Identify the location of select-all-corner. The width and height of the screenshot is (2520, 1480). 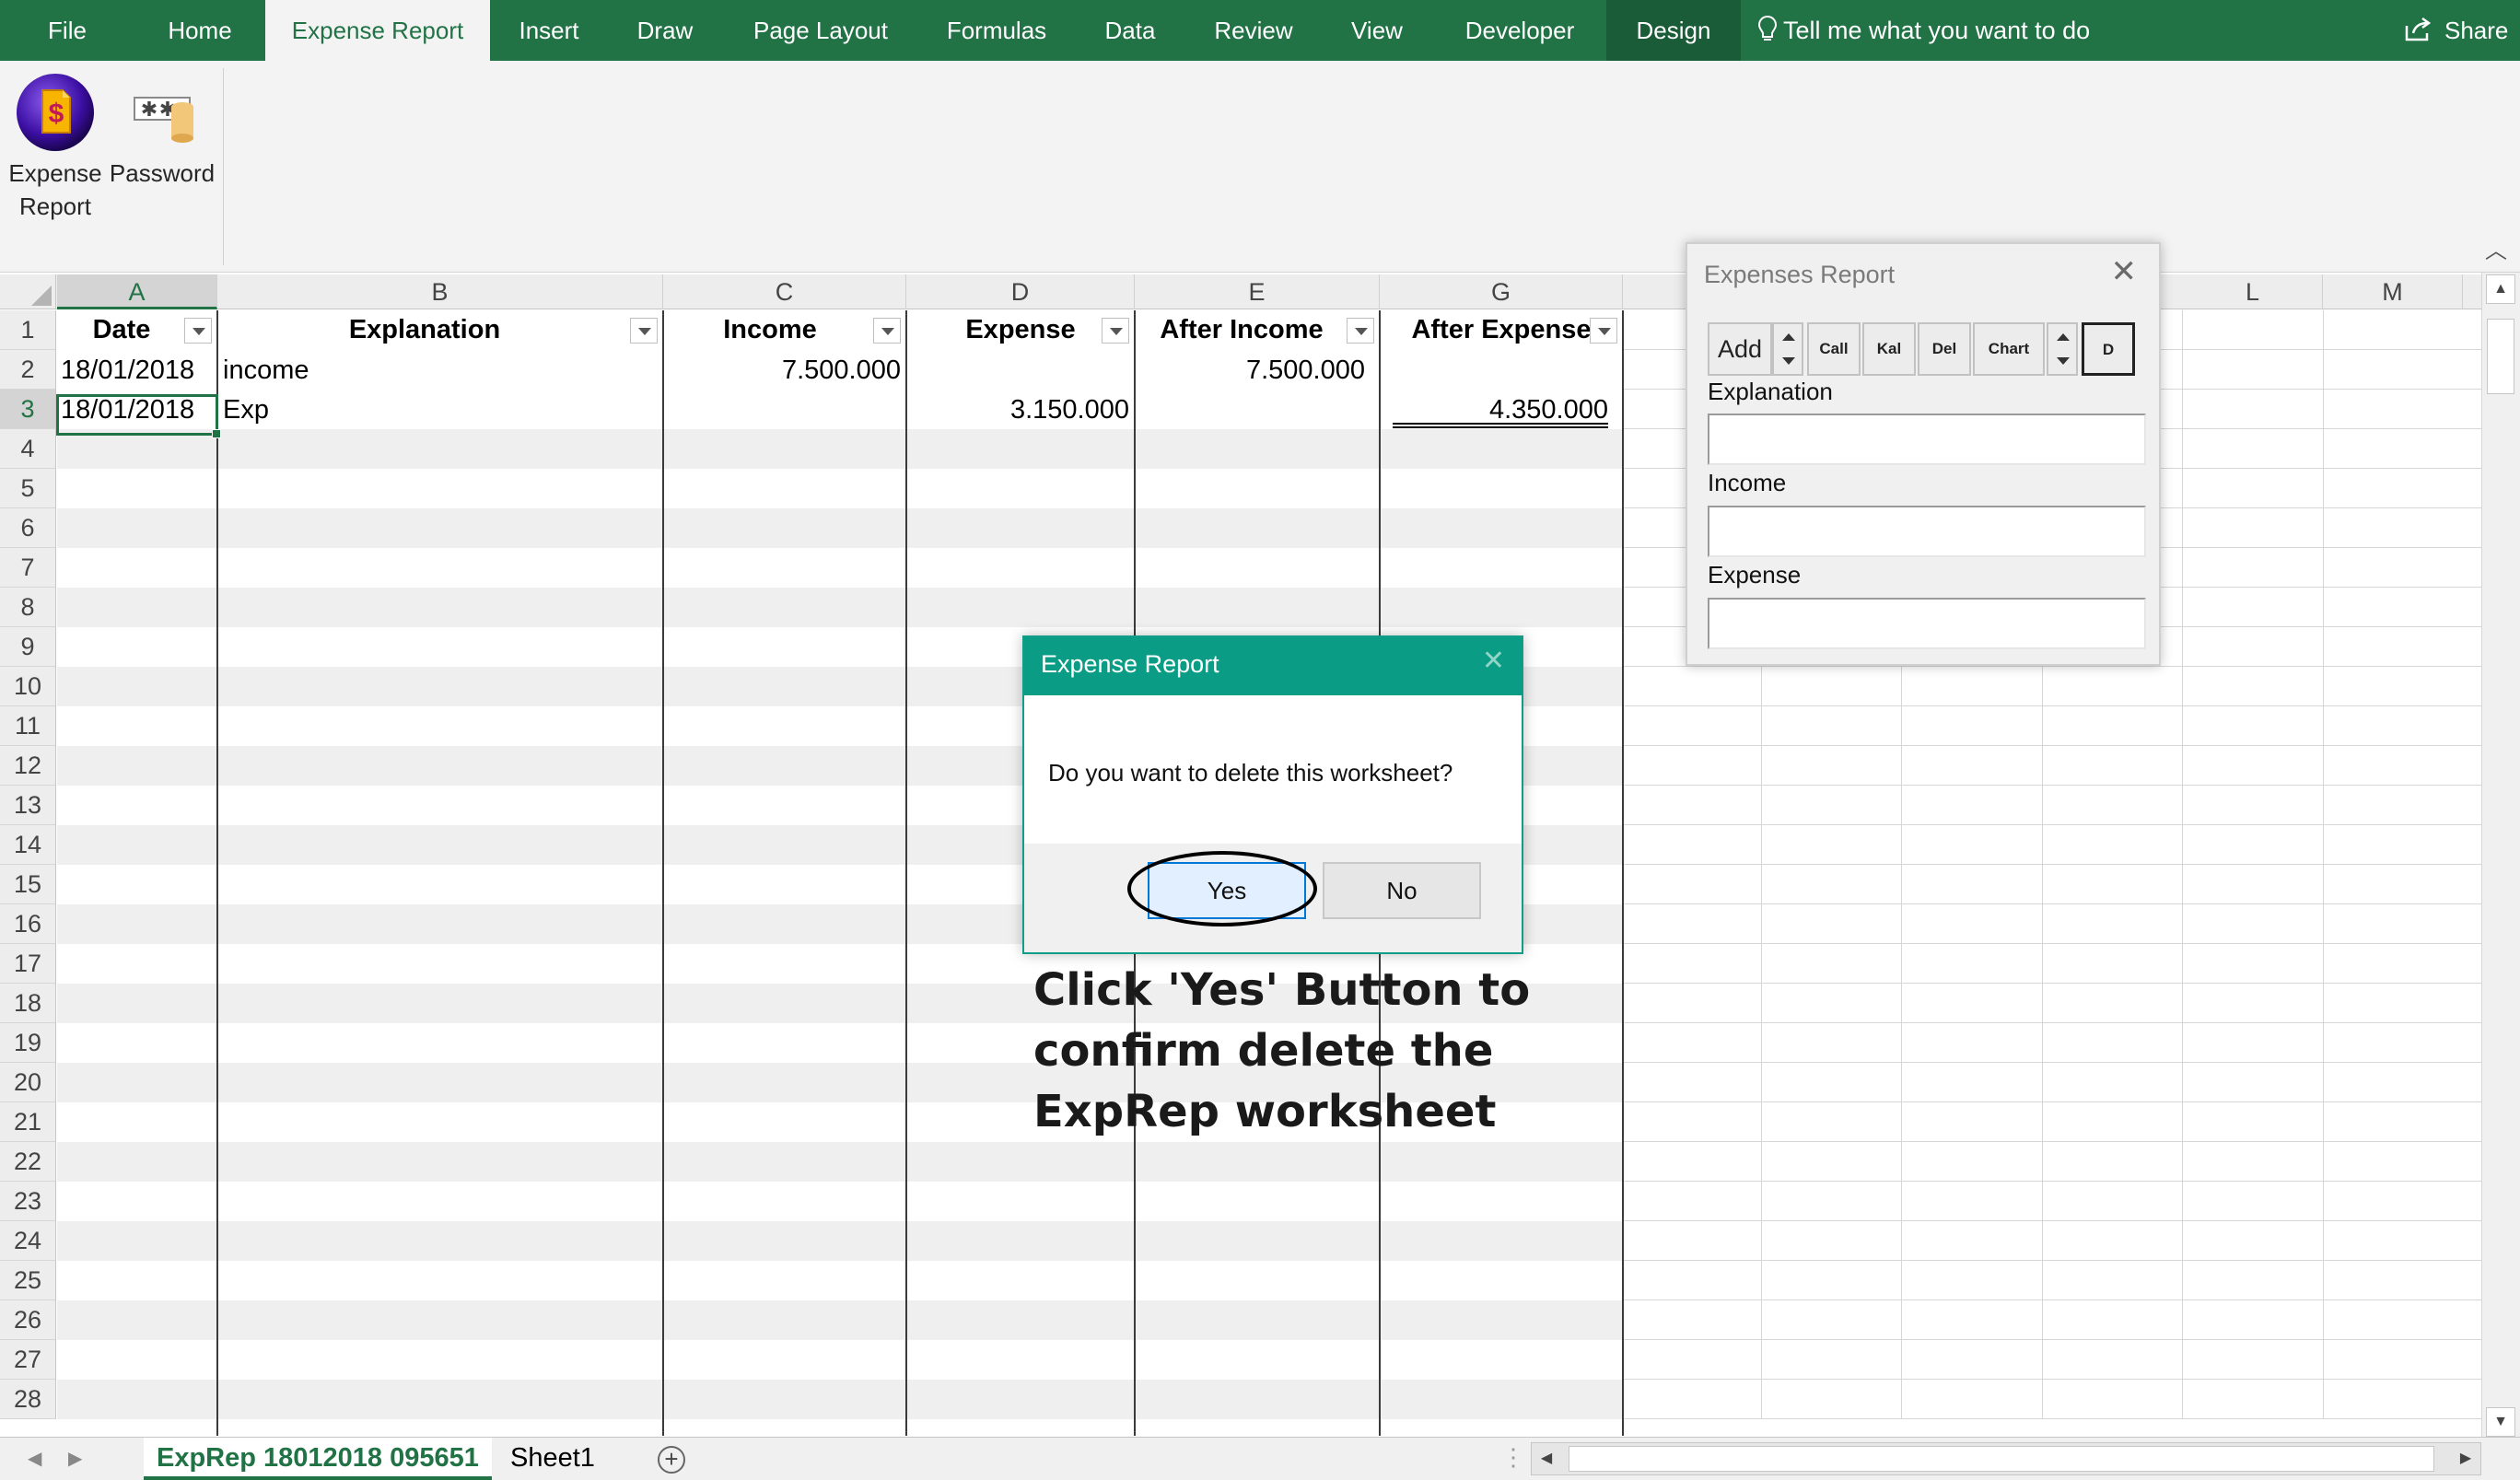
(28, 292).